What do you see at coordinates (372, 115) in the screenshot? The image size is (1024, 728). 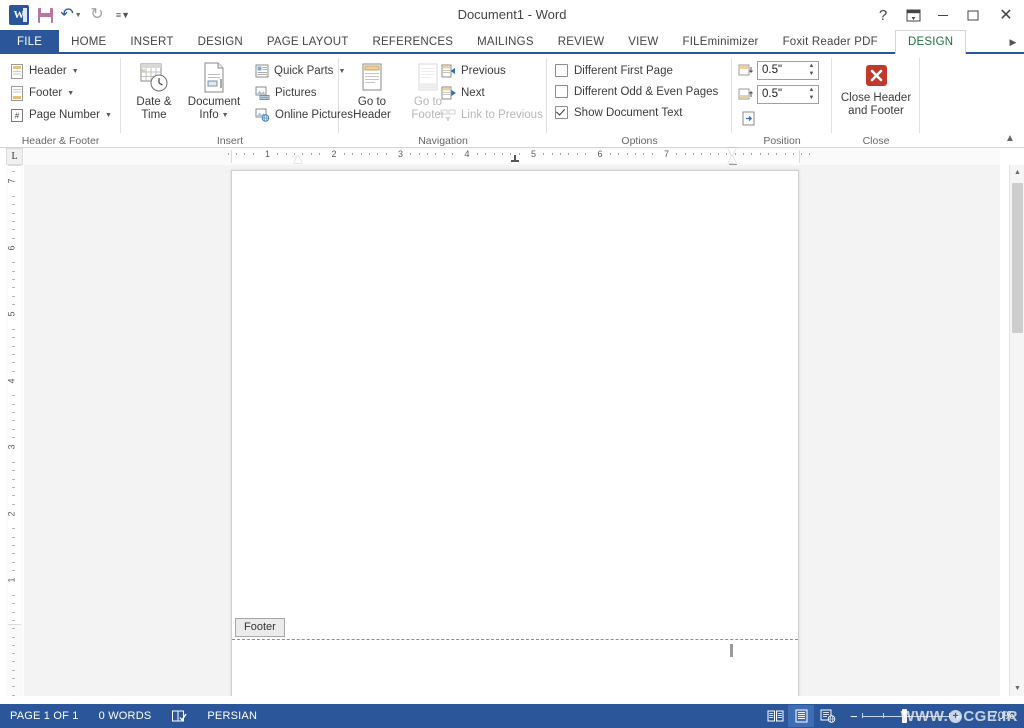 I see `go-to-header-label-line2: Header` at bounding box center [372, 115].